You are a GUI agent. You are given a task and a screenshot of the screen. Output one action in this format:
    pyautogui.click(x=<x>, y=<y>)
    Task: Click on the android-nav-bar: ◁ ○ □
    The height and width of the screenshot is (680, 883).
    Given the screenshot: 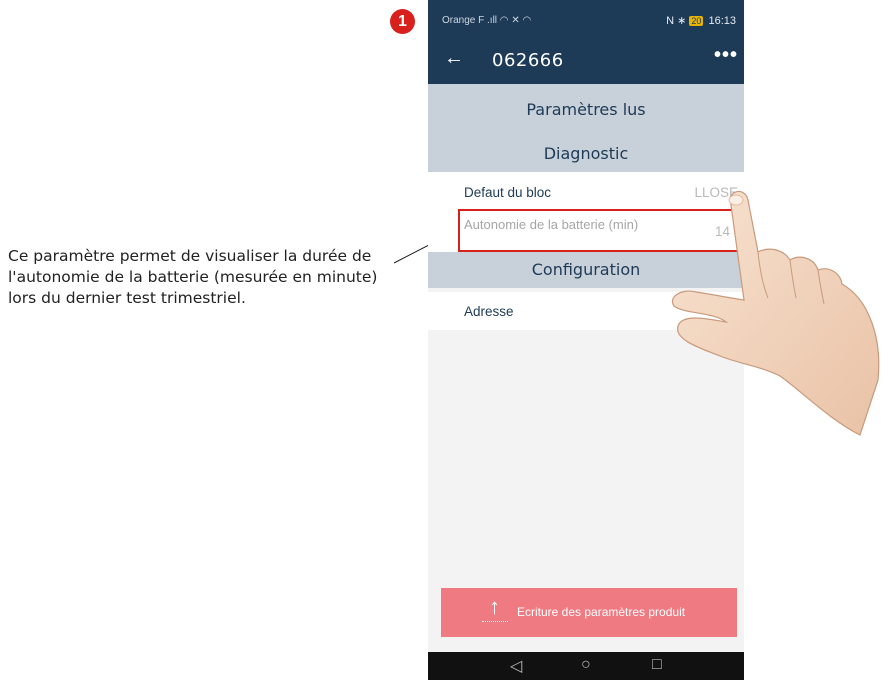 What is the action you would take?
    pyautogui.click(x=586, y=666)
    